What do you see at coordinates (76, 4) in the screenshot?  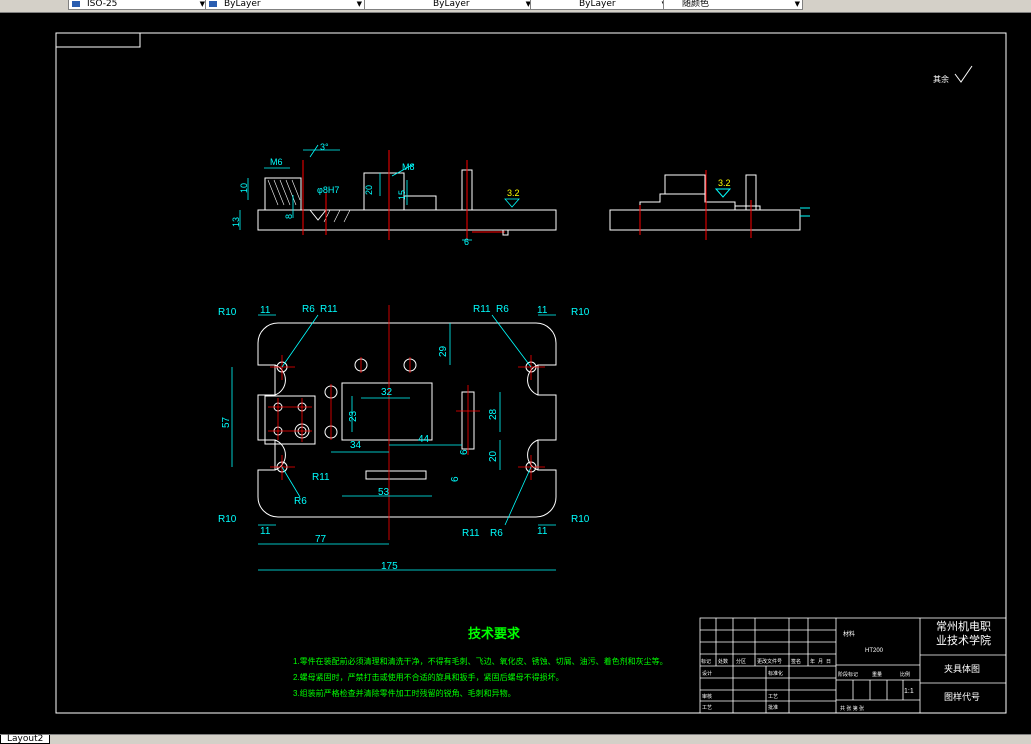 I see `dimstyle-icon` at bounding box center [76, 4].